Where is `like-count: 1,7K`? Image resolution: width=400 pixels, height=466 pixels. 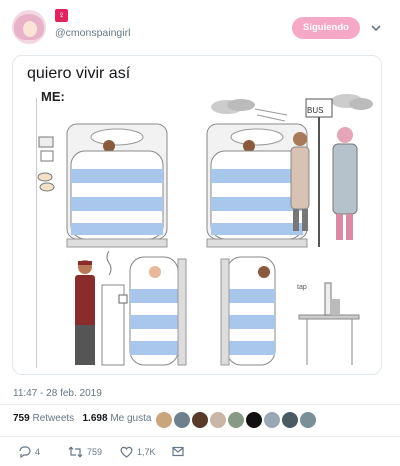 like-count: 1,7K is located at coordinates (146, 452).